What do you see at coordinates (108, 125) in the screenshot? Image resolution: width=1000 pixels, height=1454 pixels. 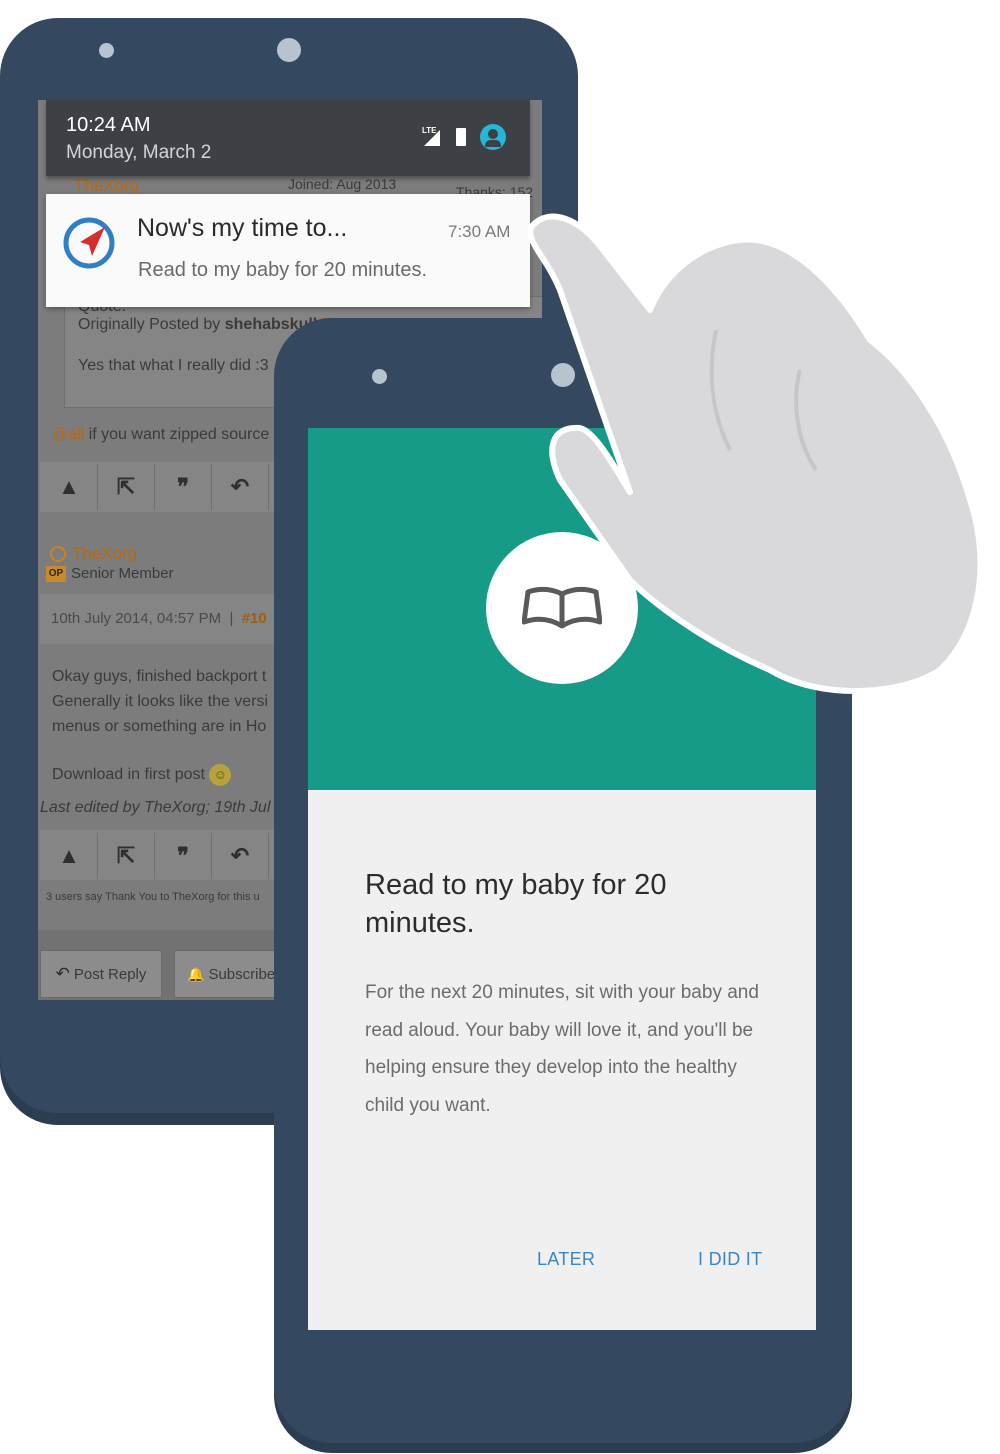 I see `status-time: 10:24 AM` at bounding box center [108, 125].